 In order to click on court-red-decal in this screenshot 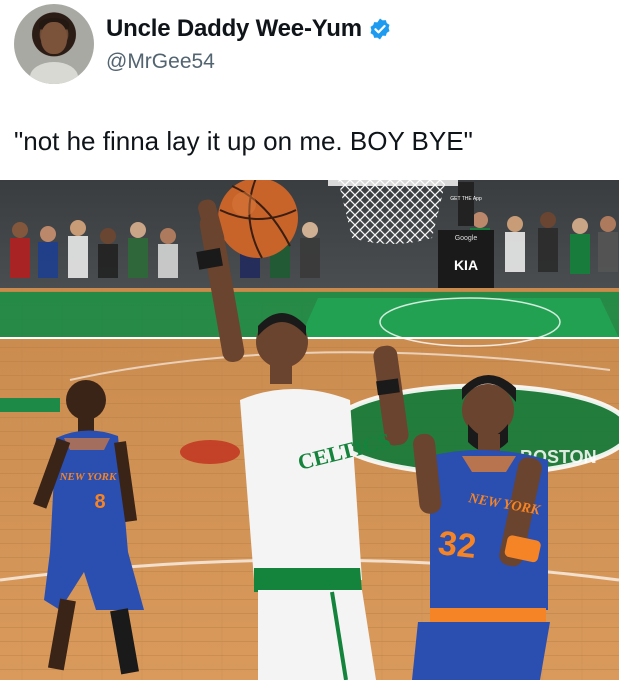, I will do `click(210, 452)`.